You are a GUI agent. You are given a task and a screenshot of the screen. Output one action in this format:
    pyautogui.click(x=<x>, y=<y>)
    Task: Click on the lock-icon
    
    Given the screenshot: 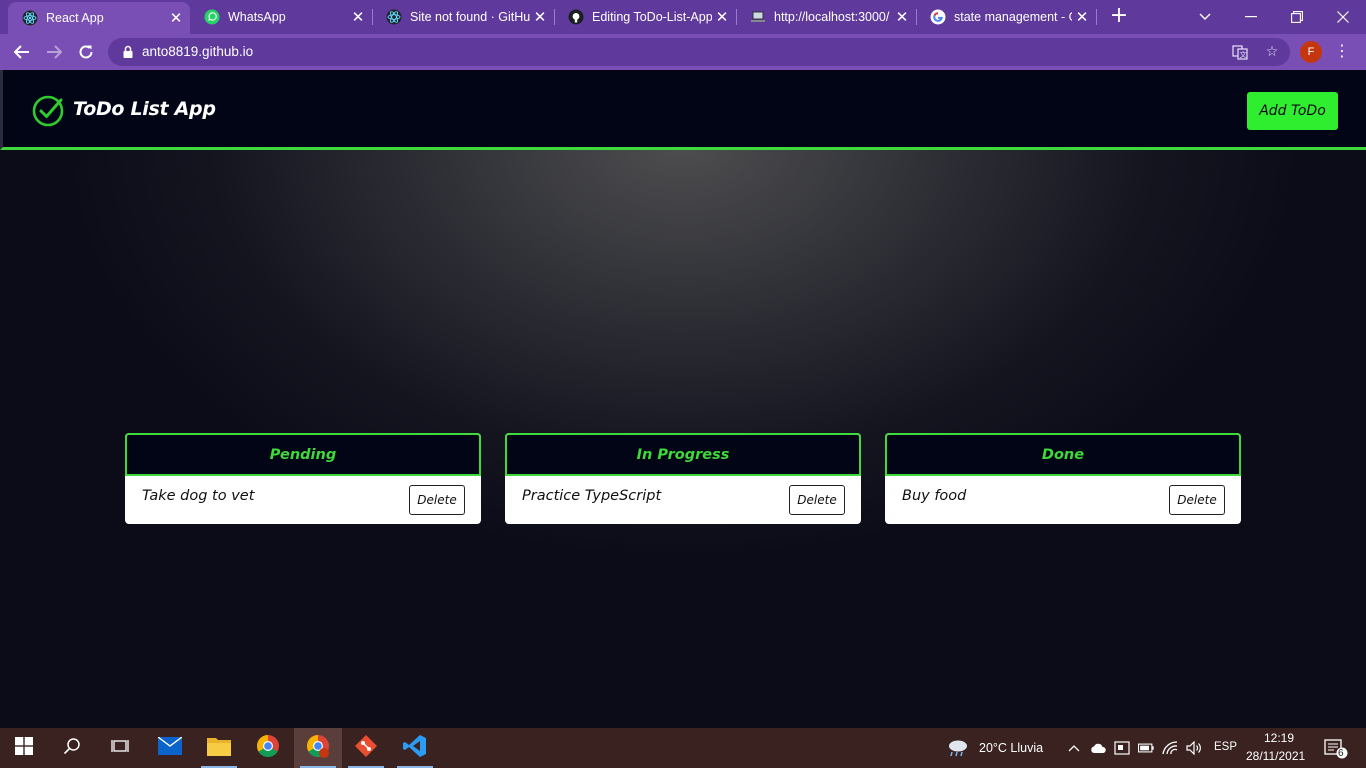 What is the action you would take?
    pyautogui.click(x=128, y=52)
    